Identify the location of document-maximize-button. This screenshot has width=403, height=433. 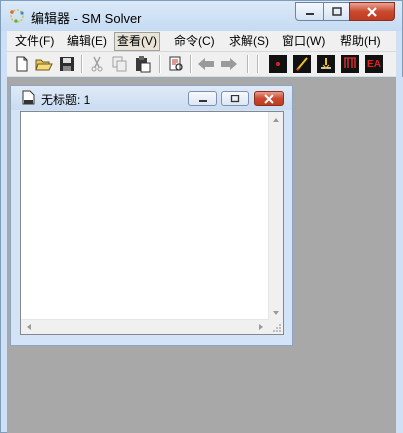
(235, 98).